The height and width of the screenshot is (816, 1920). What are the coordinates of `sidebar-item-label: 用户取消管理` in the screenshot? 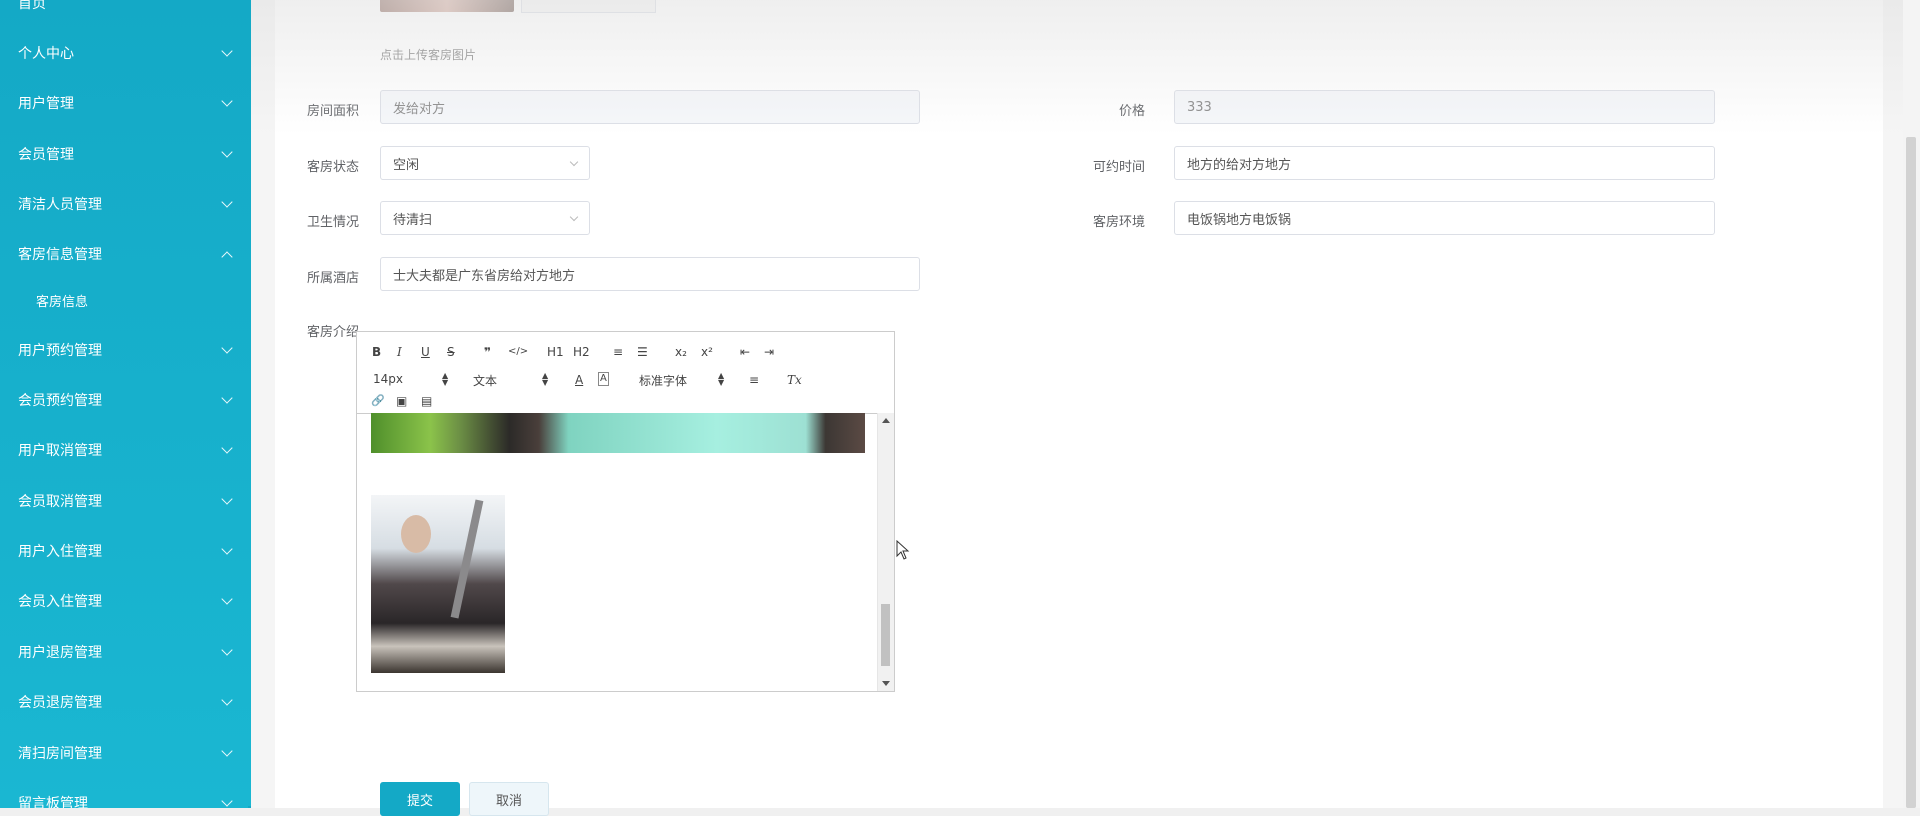 It's located at (60, 451).